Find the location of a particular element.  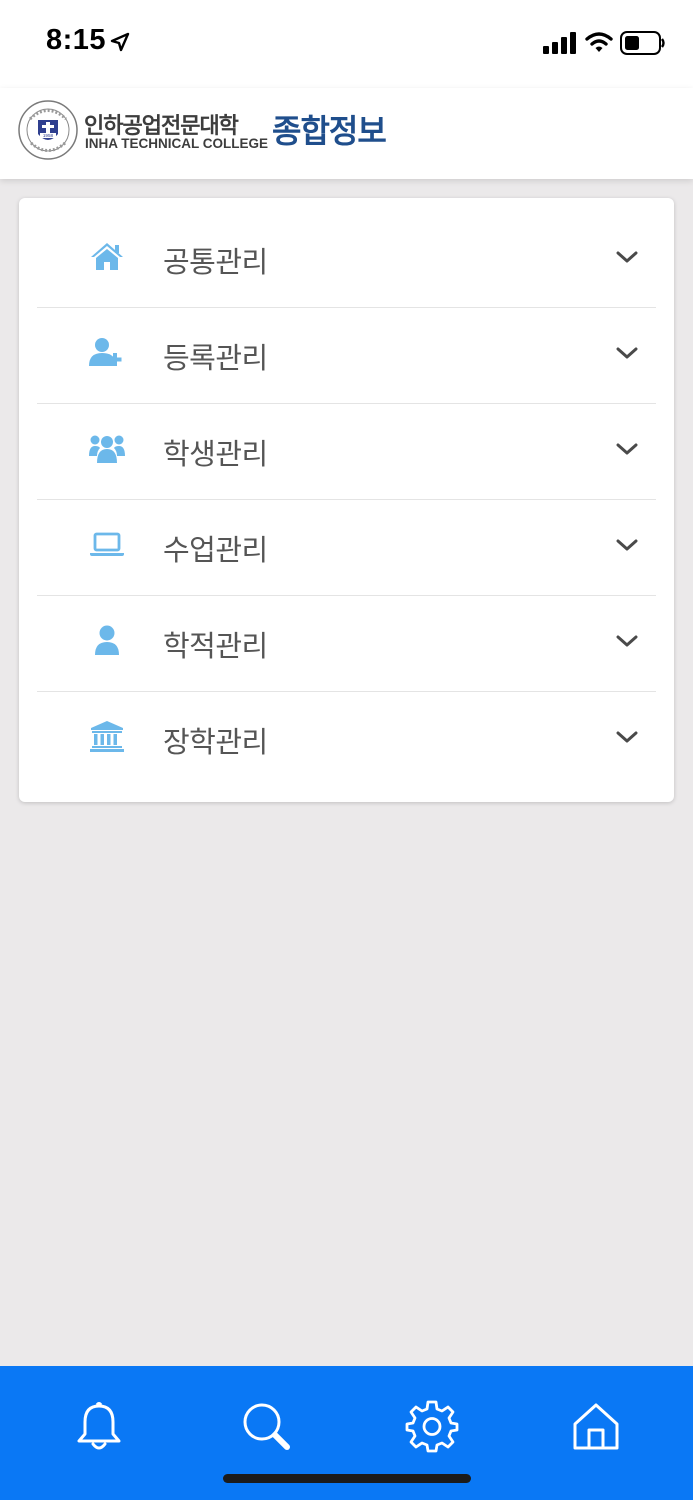

signal-icon is located at coordinates (559, 43).